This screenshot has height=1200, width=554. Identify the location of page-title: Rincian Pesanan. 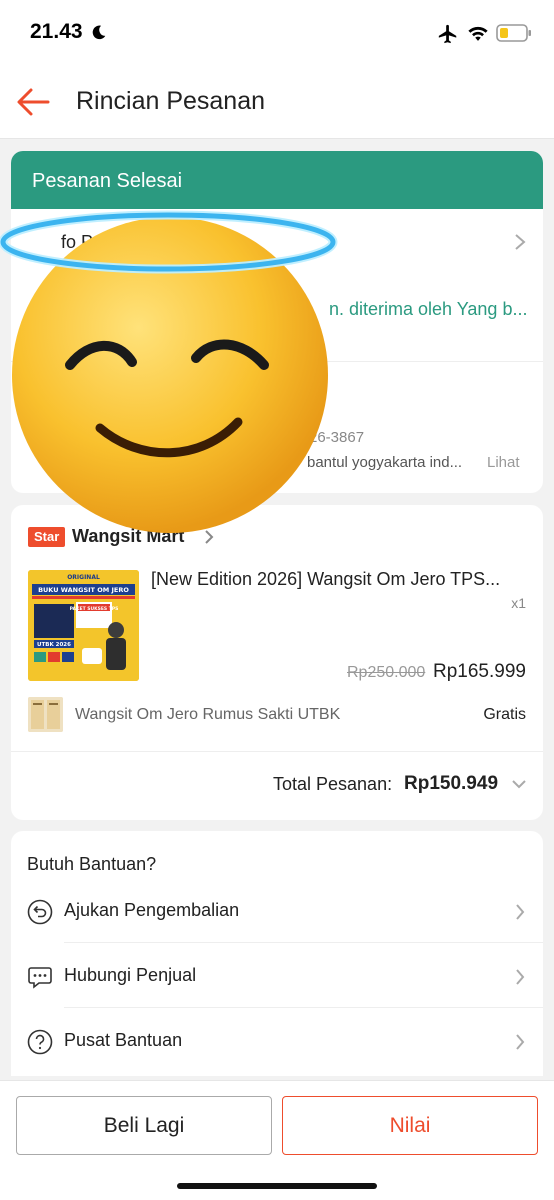
(171, 101).